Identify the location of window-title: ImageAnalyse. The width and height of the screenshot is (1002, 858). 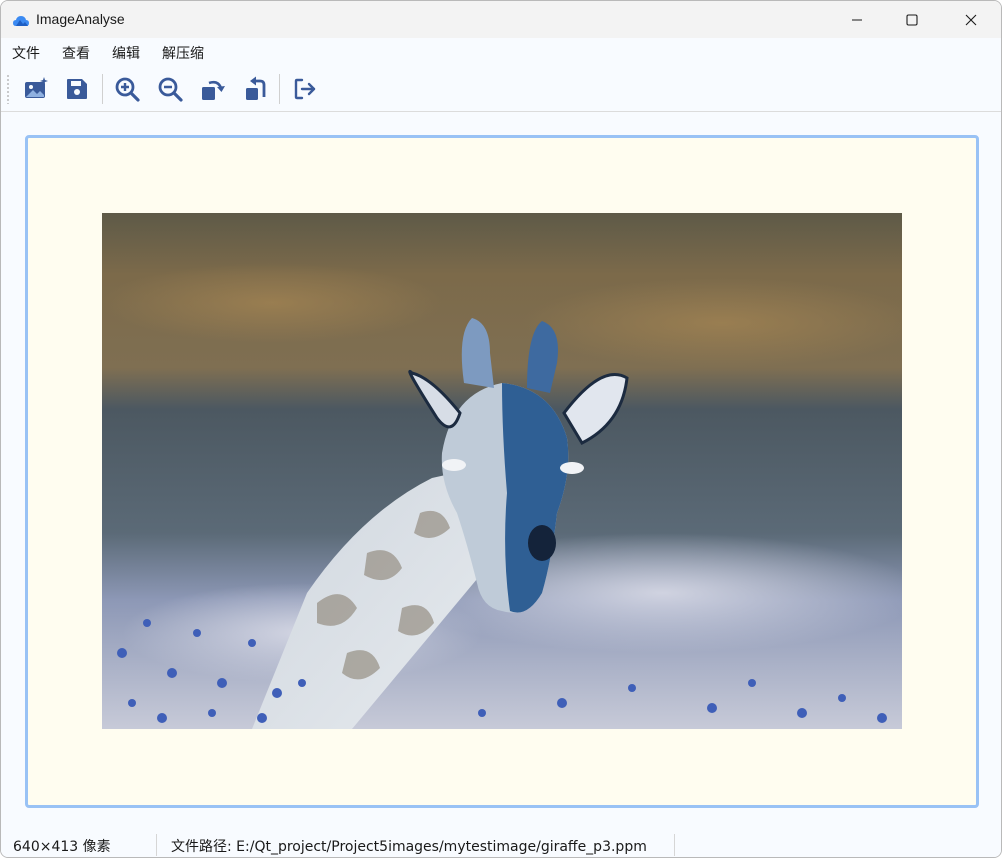
(80, 19).